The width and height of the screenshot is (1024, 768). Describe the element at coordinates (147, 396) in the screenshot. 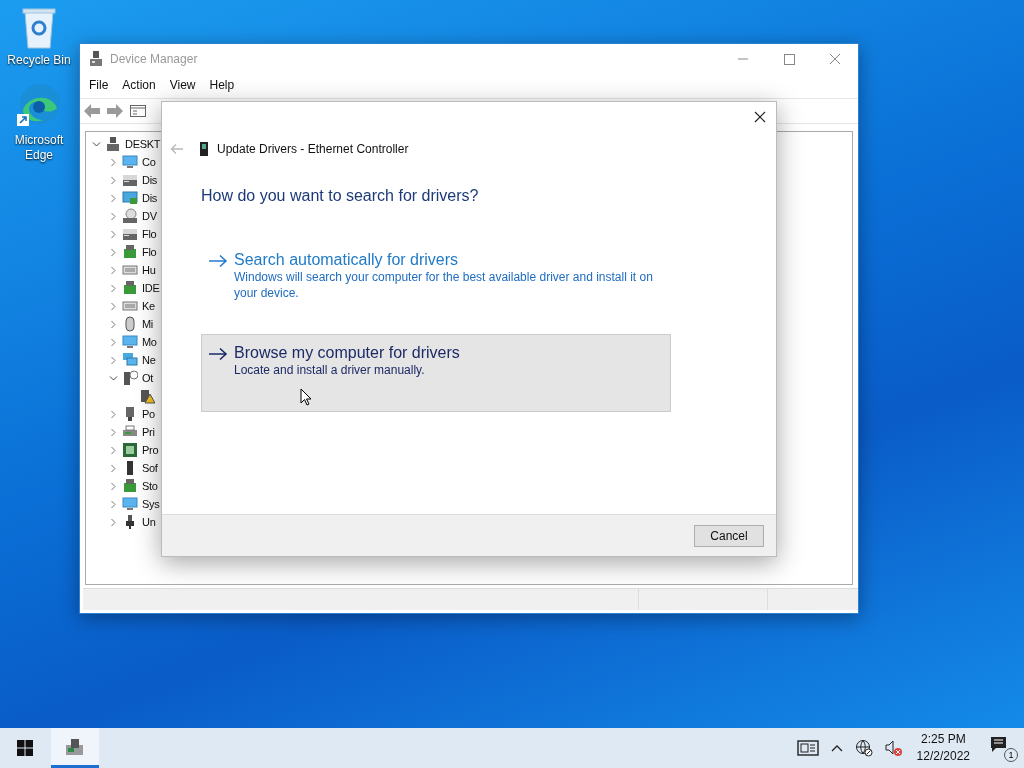

I see `warning-device-icon` at that location.